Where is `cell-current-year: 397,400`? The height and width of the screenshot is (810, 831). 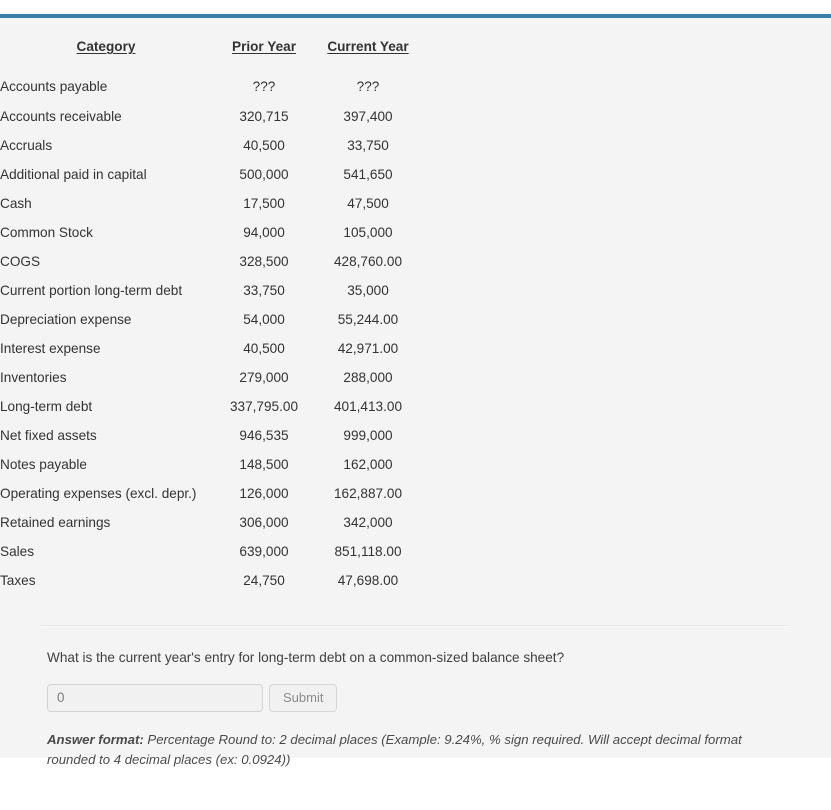 cell-current-year: 397,400 is located at coordinates (368, 116).